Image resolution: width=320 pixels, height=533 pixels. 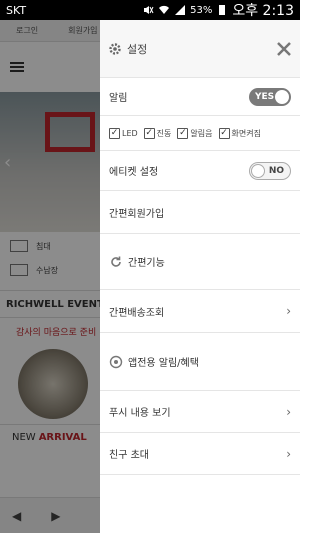 What do you see at coordinates (118, 98) in the screenshot?
I see `alarm-label: 알림` at bounding box center [118, 98].